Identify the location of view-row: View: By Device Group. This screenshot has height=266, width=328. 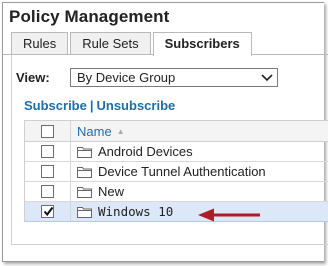
(147, 77).